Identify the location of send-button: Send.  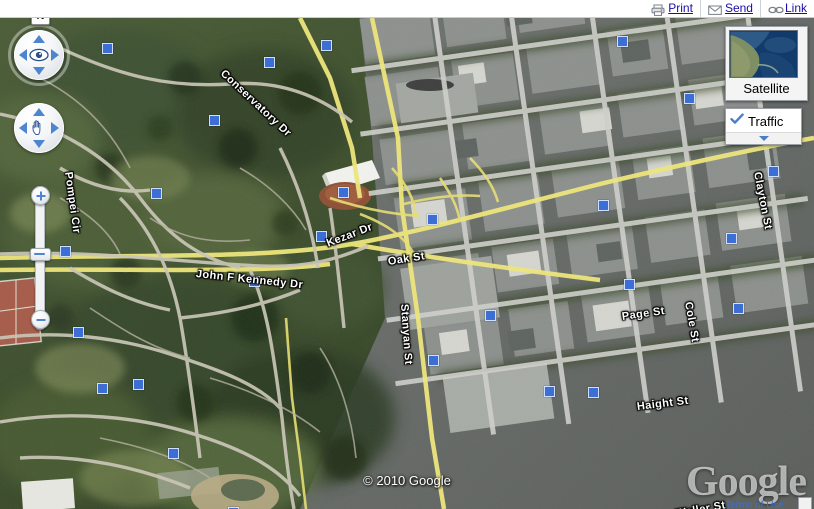
(729, 8).